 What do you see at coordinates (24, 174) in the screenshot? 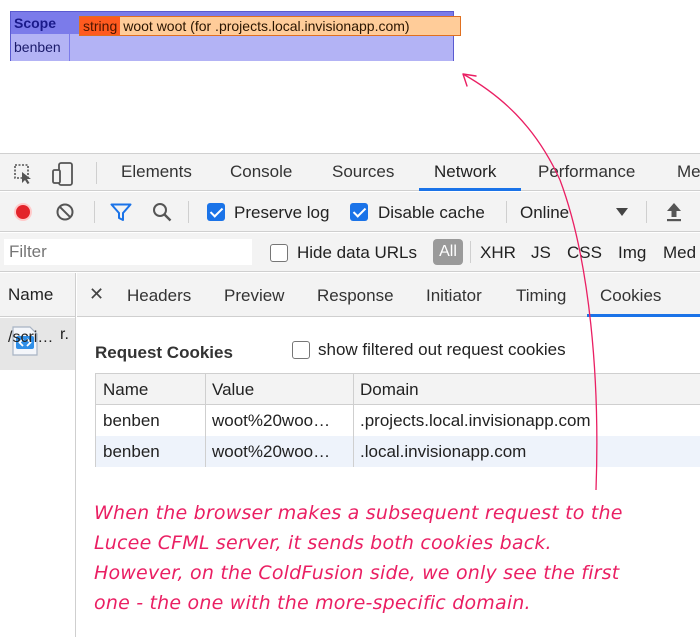
I see `inspect-element-icon` at bounding box center [24, 174].